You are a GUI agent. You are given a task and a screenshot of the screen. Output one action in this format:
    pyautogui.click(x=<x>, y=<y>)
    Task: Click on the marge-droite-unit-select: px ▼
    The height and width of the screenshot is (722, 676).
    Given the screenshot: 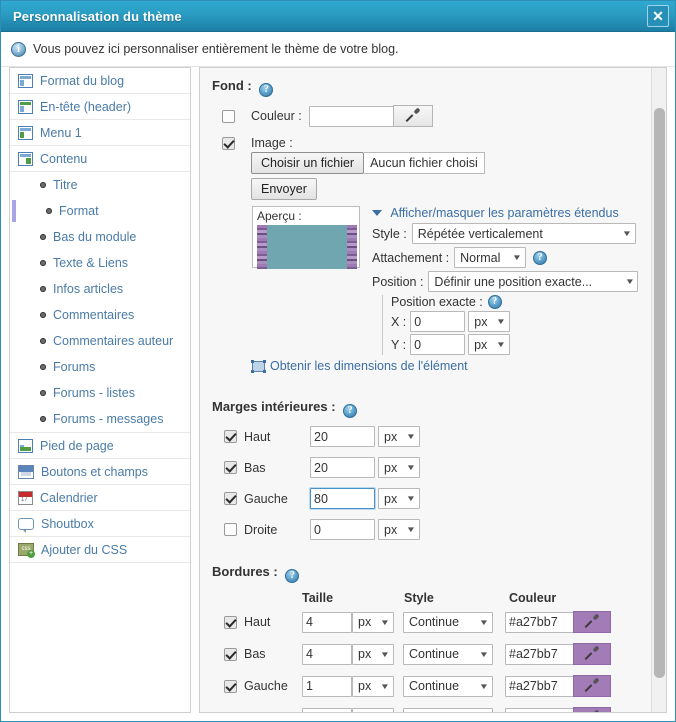 What is the action you would take?
    pyautogui.click(x=399, y=529)
    